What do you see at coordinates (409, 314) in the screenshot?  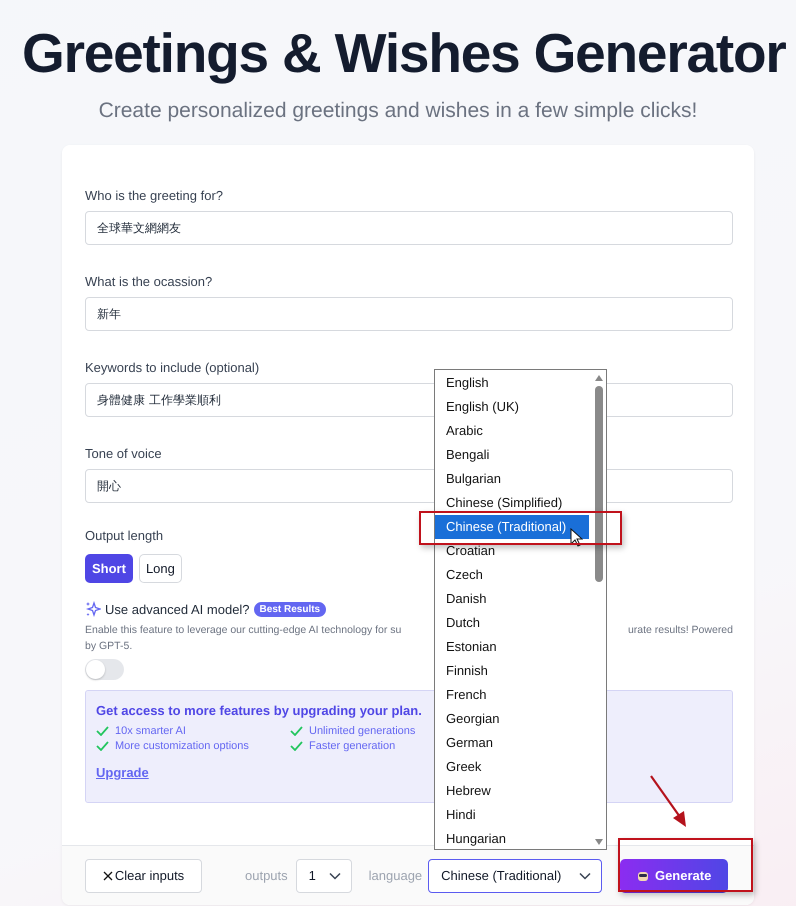 I see `input-field: 新年` at bounding box center [409, 314].